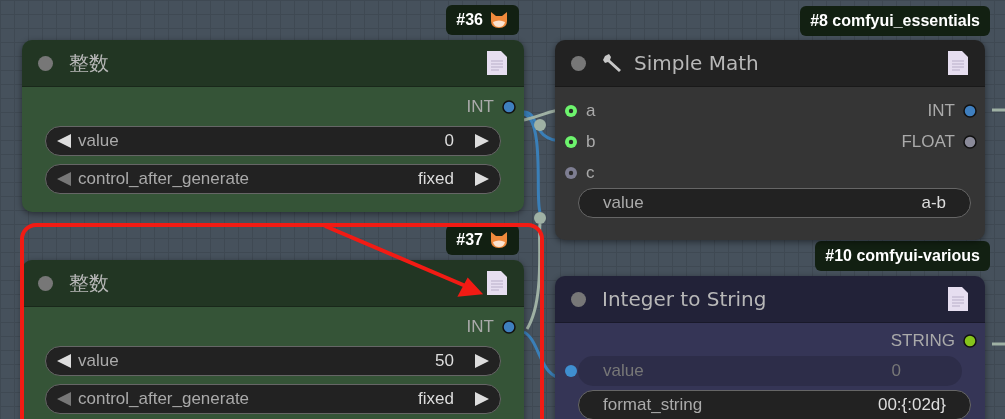 The width and height of the screenshot is (1005, 419). I want to click on widget-value: 50, so click(444, 361).